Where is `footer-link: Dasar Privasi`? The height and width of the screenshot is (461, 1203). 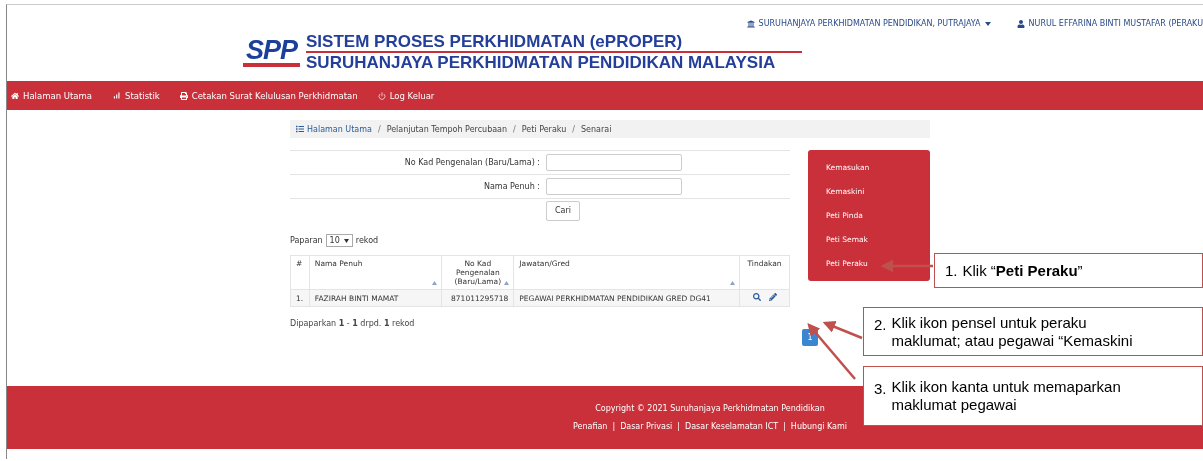 footer-link: Dasar Privasi is located at coordinates (646, 426).